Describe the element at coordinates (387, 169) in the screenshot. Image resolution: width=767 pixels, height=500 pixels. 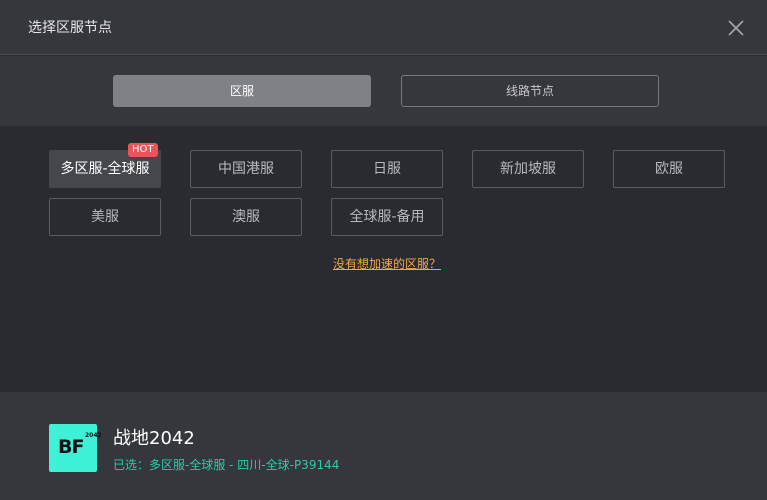
I see `server-button-jp: 日服` at that location.